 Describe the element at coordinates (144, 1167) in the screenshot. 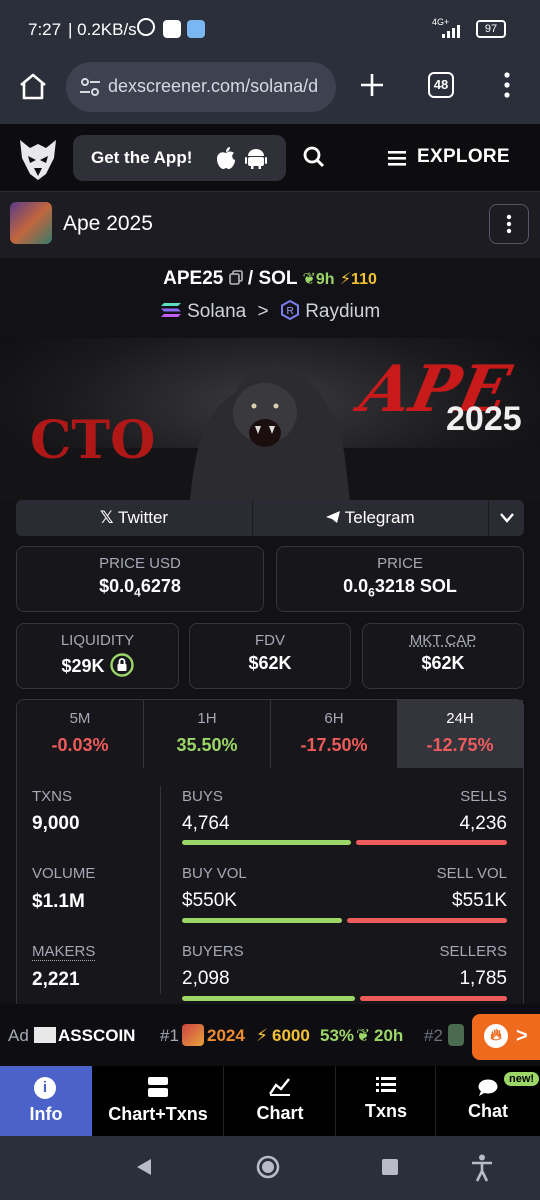

I see `back-icon` at that location.